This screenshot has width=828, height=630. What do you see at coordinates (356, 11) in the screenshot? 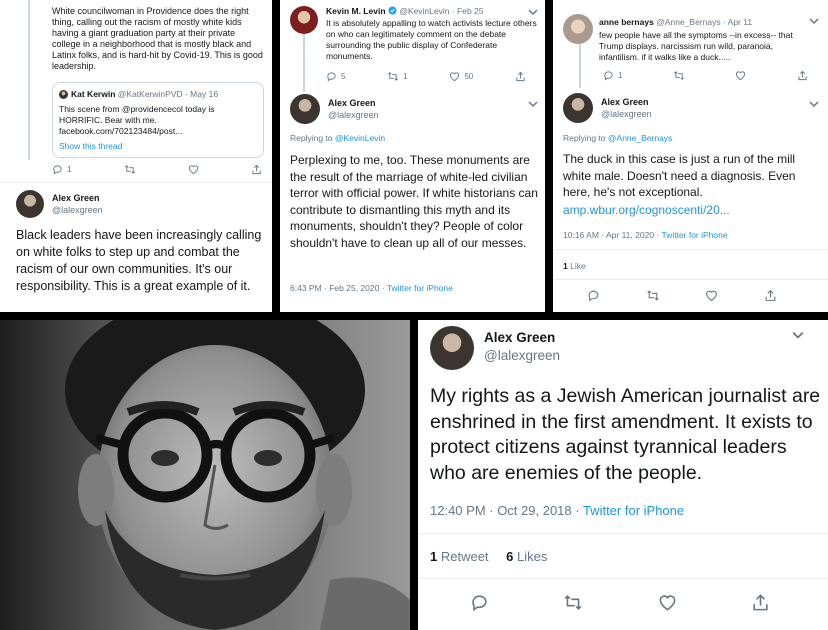
I see `author-name: Kevin M. Levin` at bounding box center [356, 11].